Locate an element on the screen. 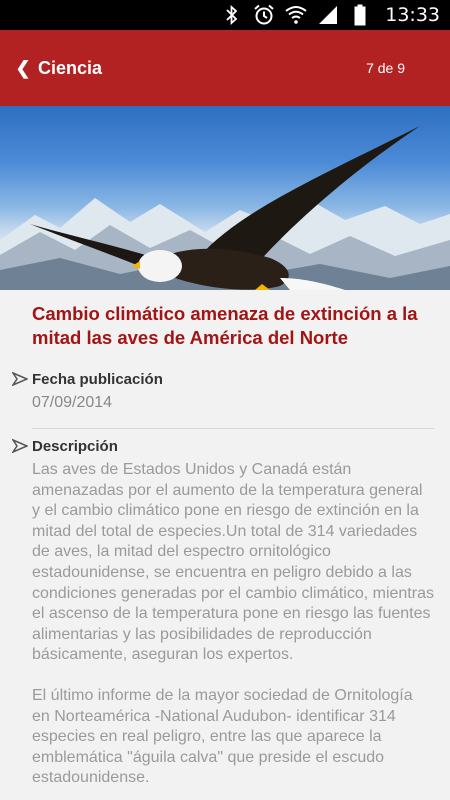  wifi-icon is located at coordinates (296, 15).